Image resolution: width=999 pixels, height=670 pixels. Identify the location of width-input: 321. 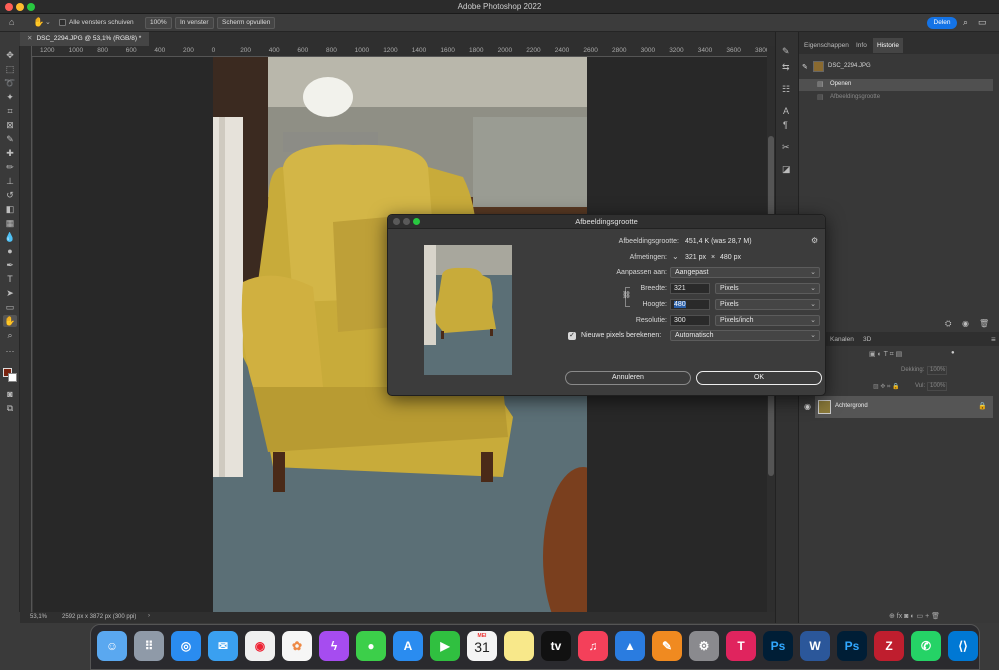
(690, 288).